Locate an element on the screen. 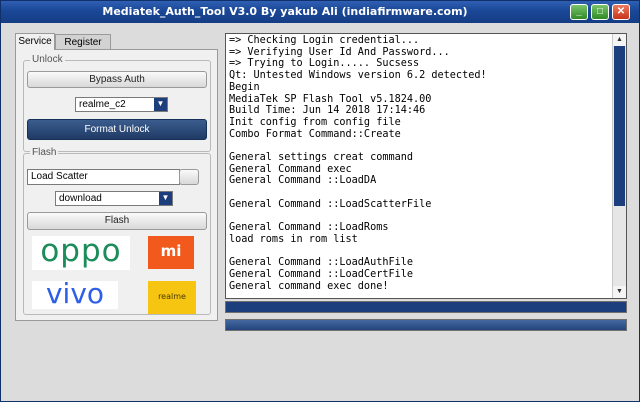 This screenshot has height=402, width=640. vivo-logo: vivo is located at coordinates (75, 293).